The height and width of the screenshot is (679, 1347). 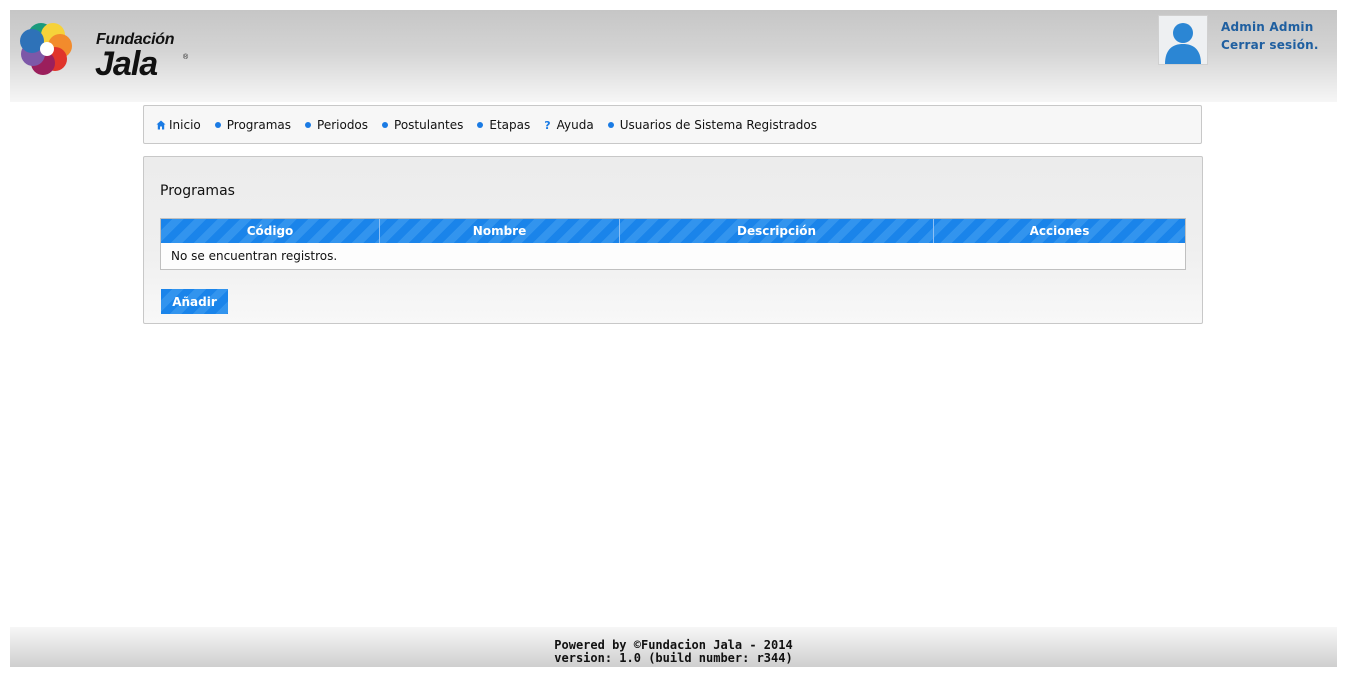 What do you see at coordinates (343, 125) in the screenshot?
I see `nav-item-label: Periodos` at bounding box center [343, 125].